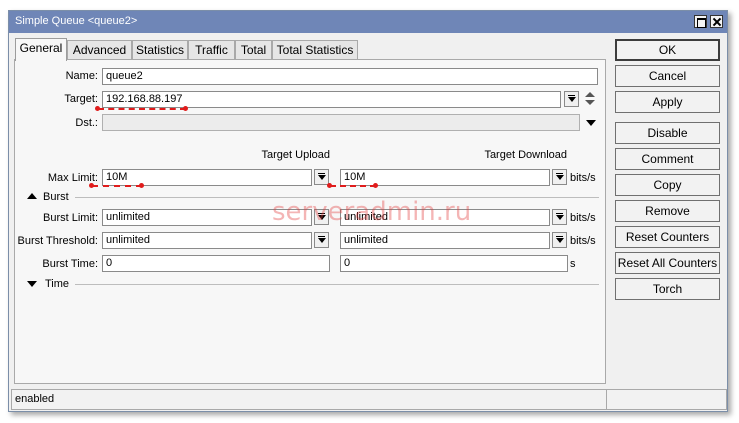 The width and height of the screenshot is (739, 423). Describe the element at coordinates (559, 177) in the screenshot. I see `max-limit-download-dropdown-icon` at that location.